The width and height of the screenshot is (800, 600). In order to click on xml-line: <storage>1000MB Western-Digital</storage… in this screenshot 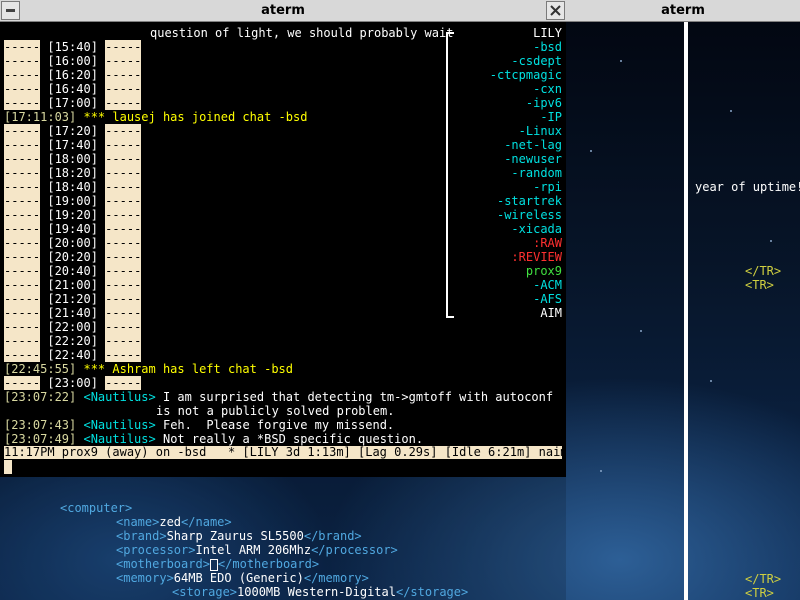, I will do `click(320, 592)`.